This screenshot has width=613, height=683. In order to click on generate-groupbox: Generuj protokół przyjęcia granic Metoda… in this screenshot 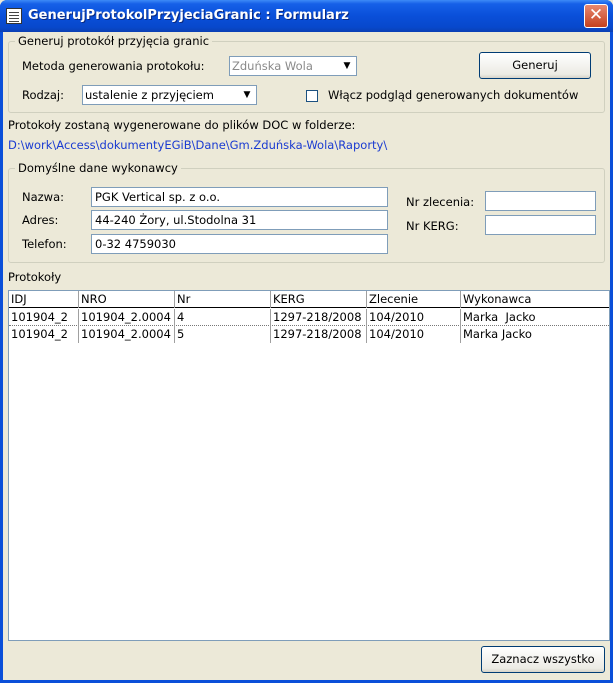, I will do `click(306, 73)`.